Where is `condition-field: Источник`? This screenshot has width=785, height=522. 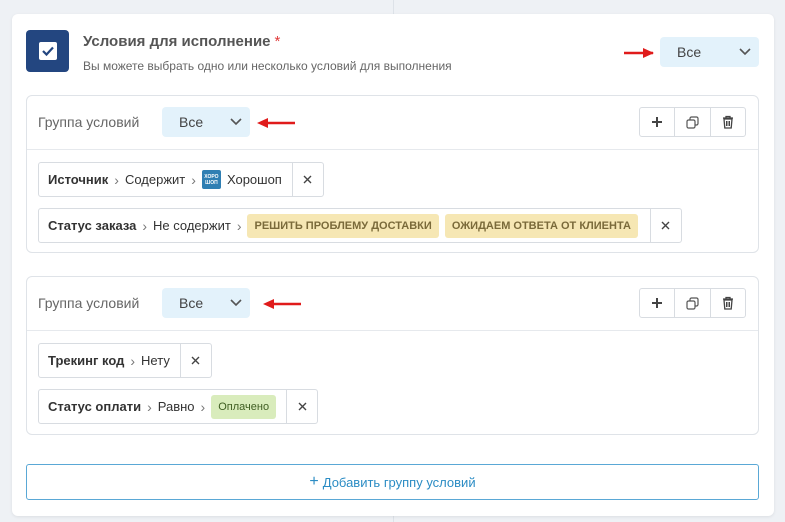
condition-field: Источник is located at coordinates (78, 179).